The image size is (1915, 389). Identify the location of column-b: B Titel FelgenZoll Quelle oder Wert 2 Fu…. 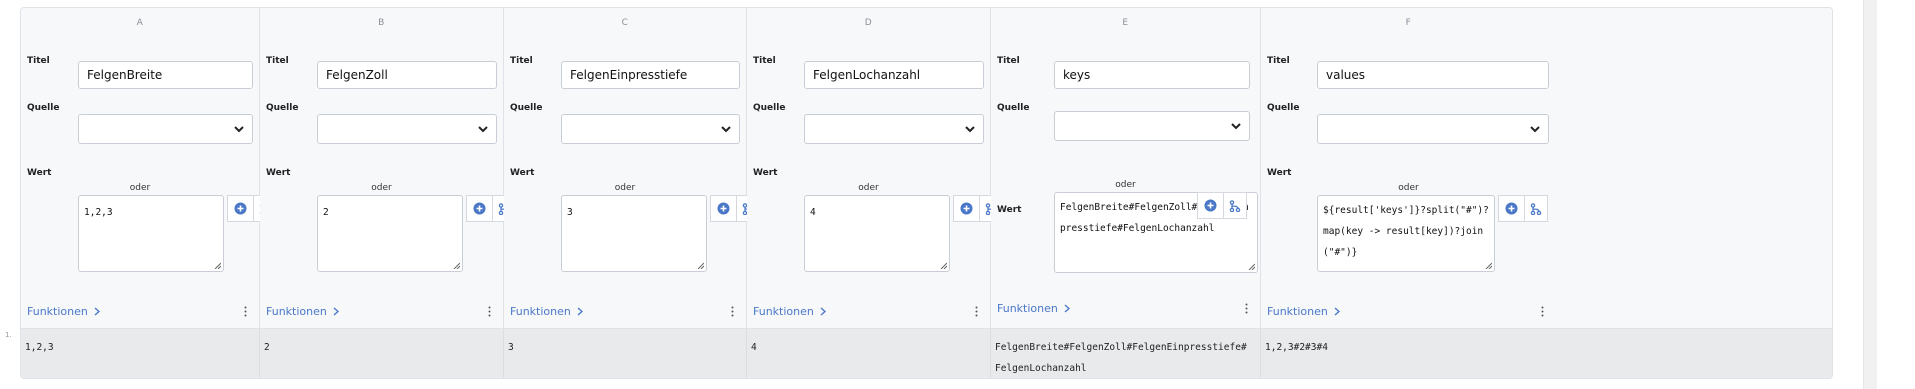
(388, 168).